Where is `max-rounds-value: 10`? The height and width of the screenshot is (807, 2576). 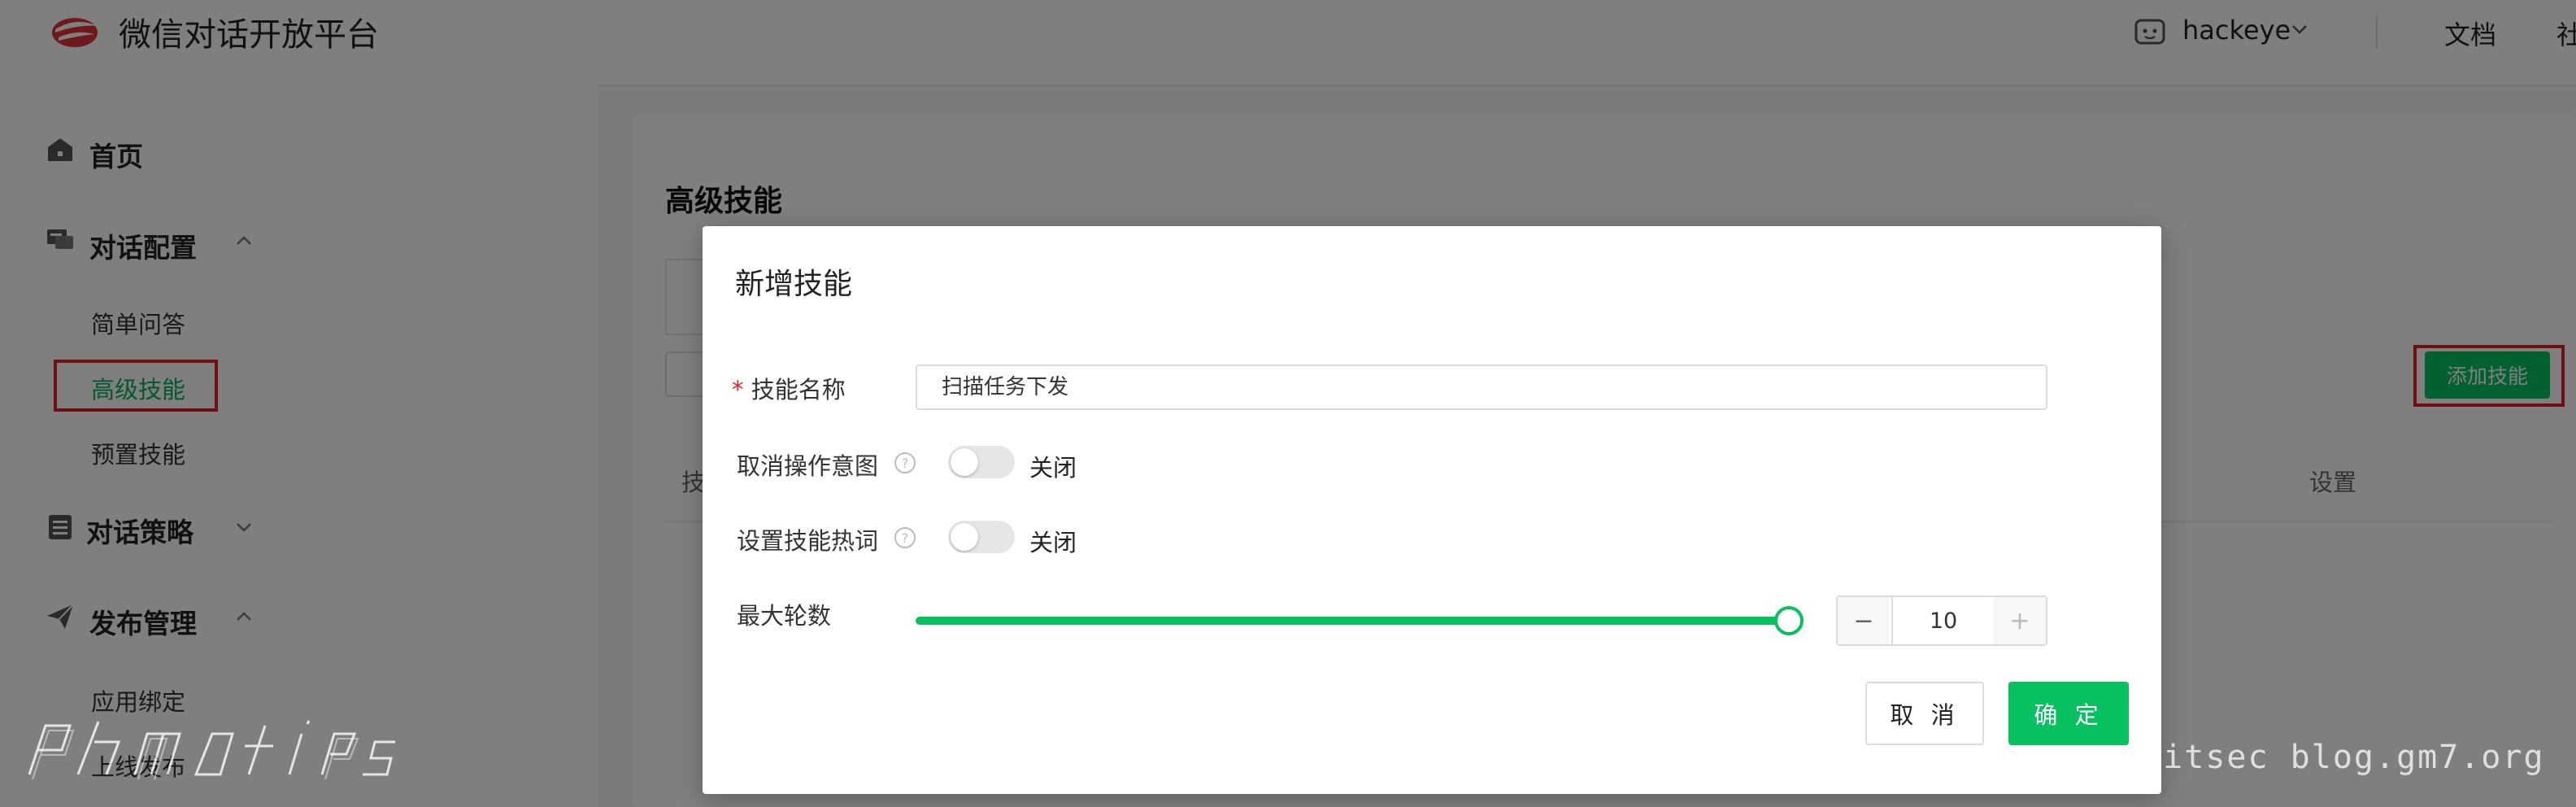 max-rounds-value: 10 is located at coordinates (1943, 620).